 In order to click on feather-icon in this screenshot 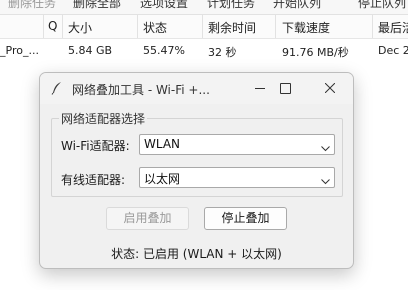, I will do `click(57, 88)`.